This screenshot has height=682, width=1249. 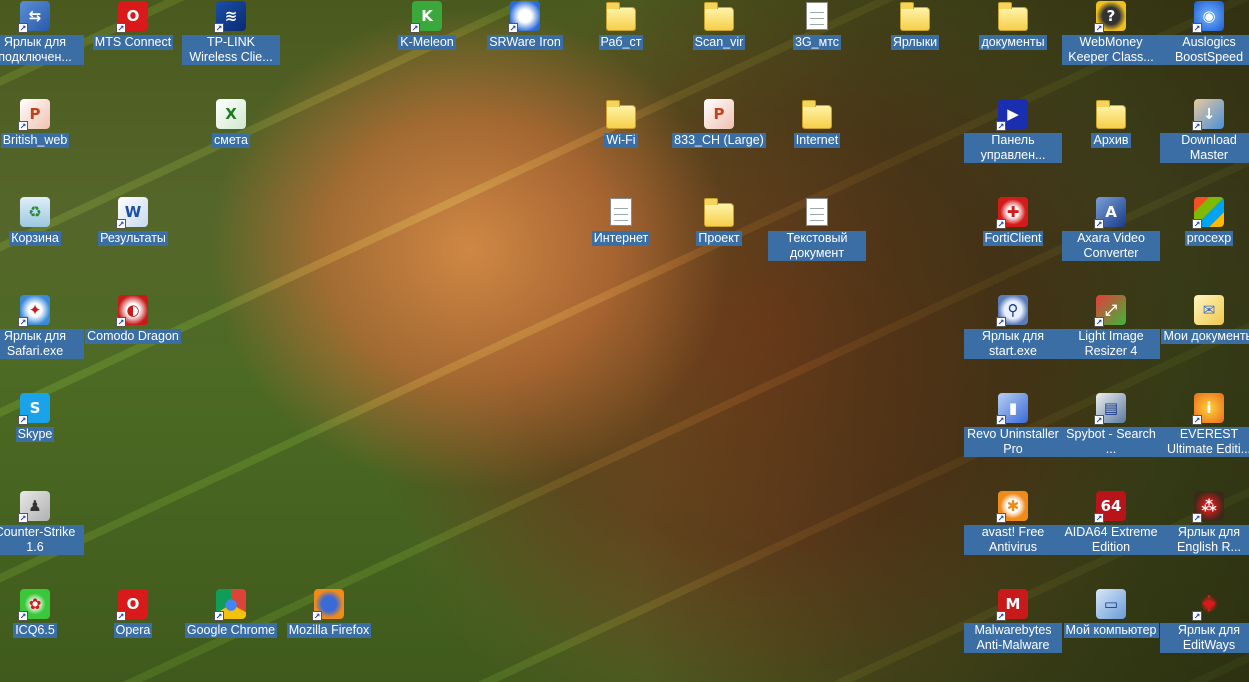 I want to click on revo-uninstaller-icon: ▮ ↗, so click(x=1012, y=408).